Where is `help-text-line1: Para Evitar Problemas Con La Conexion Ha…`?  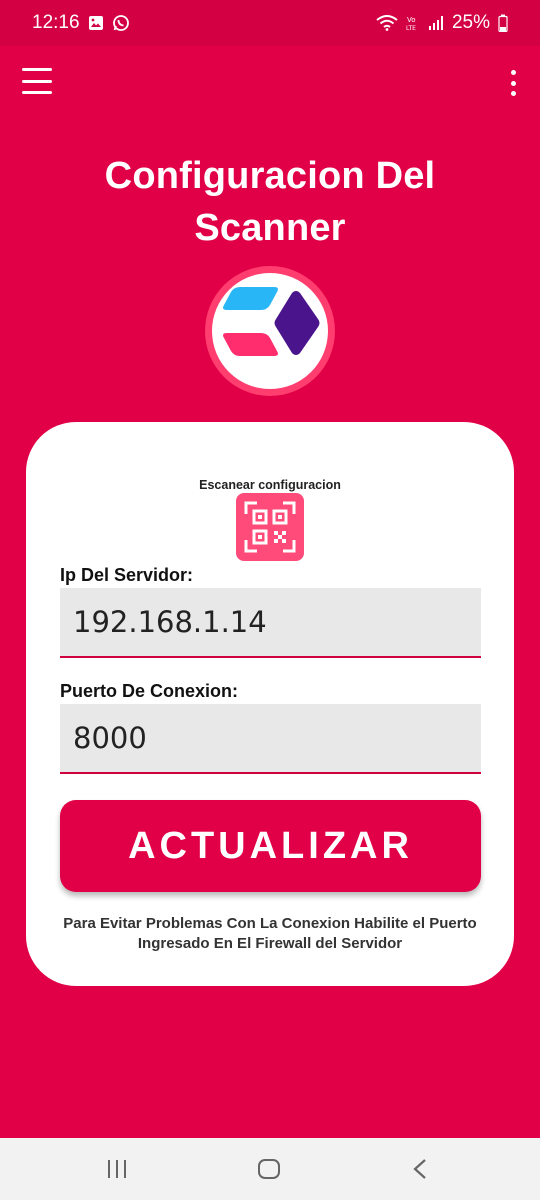
help-text-line1: Para Evitar Problemas Con La Conexion Ha… is located at coordinates (270, 923).